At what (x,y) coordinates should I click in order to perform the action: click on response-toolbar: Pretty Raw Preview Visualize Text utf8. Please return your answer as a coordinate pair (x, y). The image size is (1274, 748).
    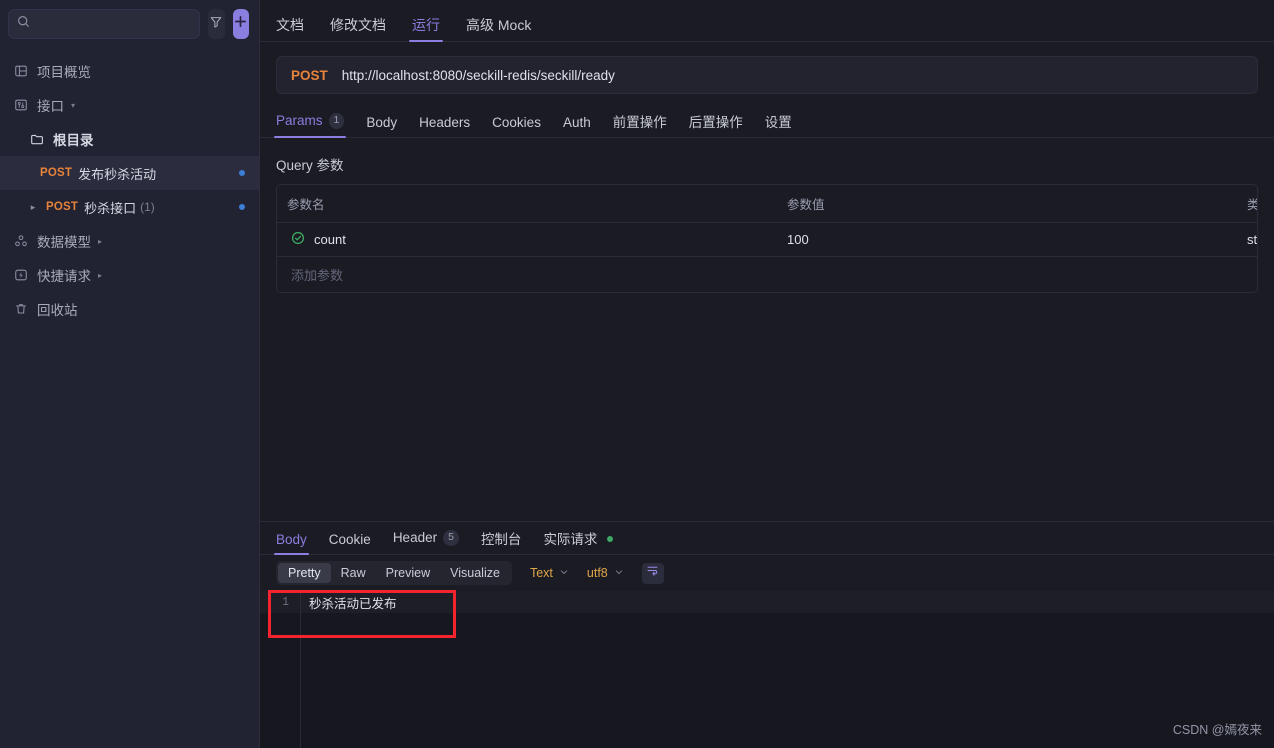
    Looking at the image, I should click on (767, 573).